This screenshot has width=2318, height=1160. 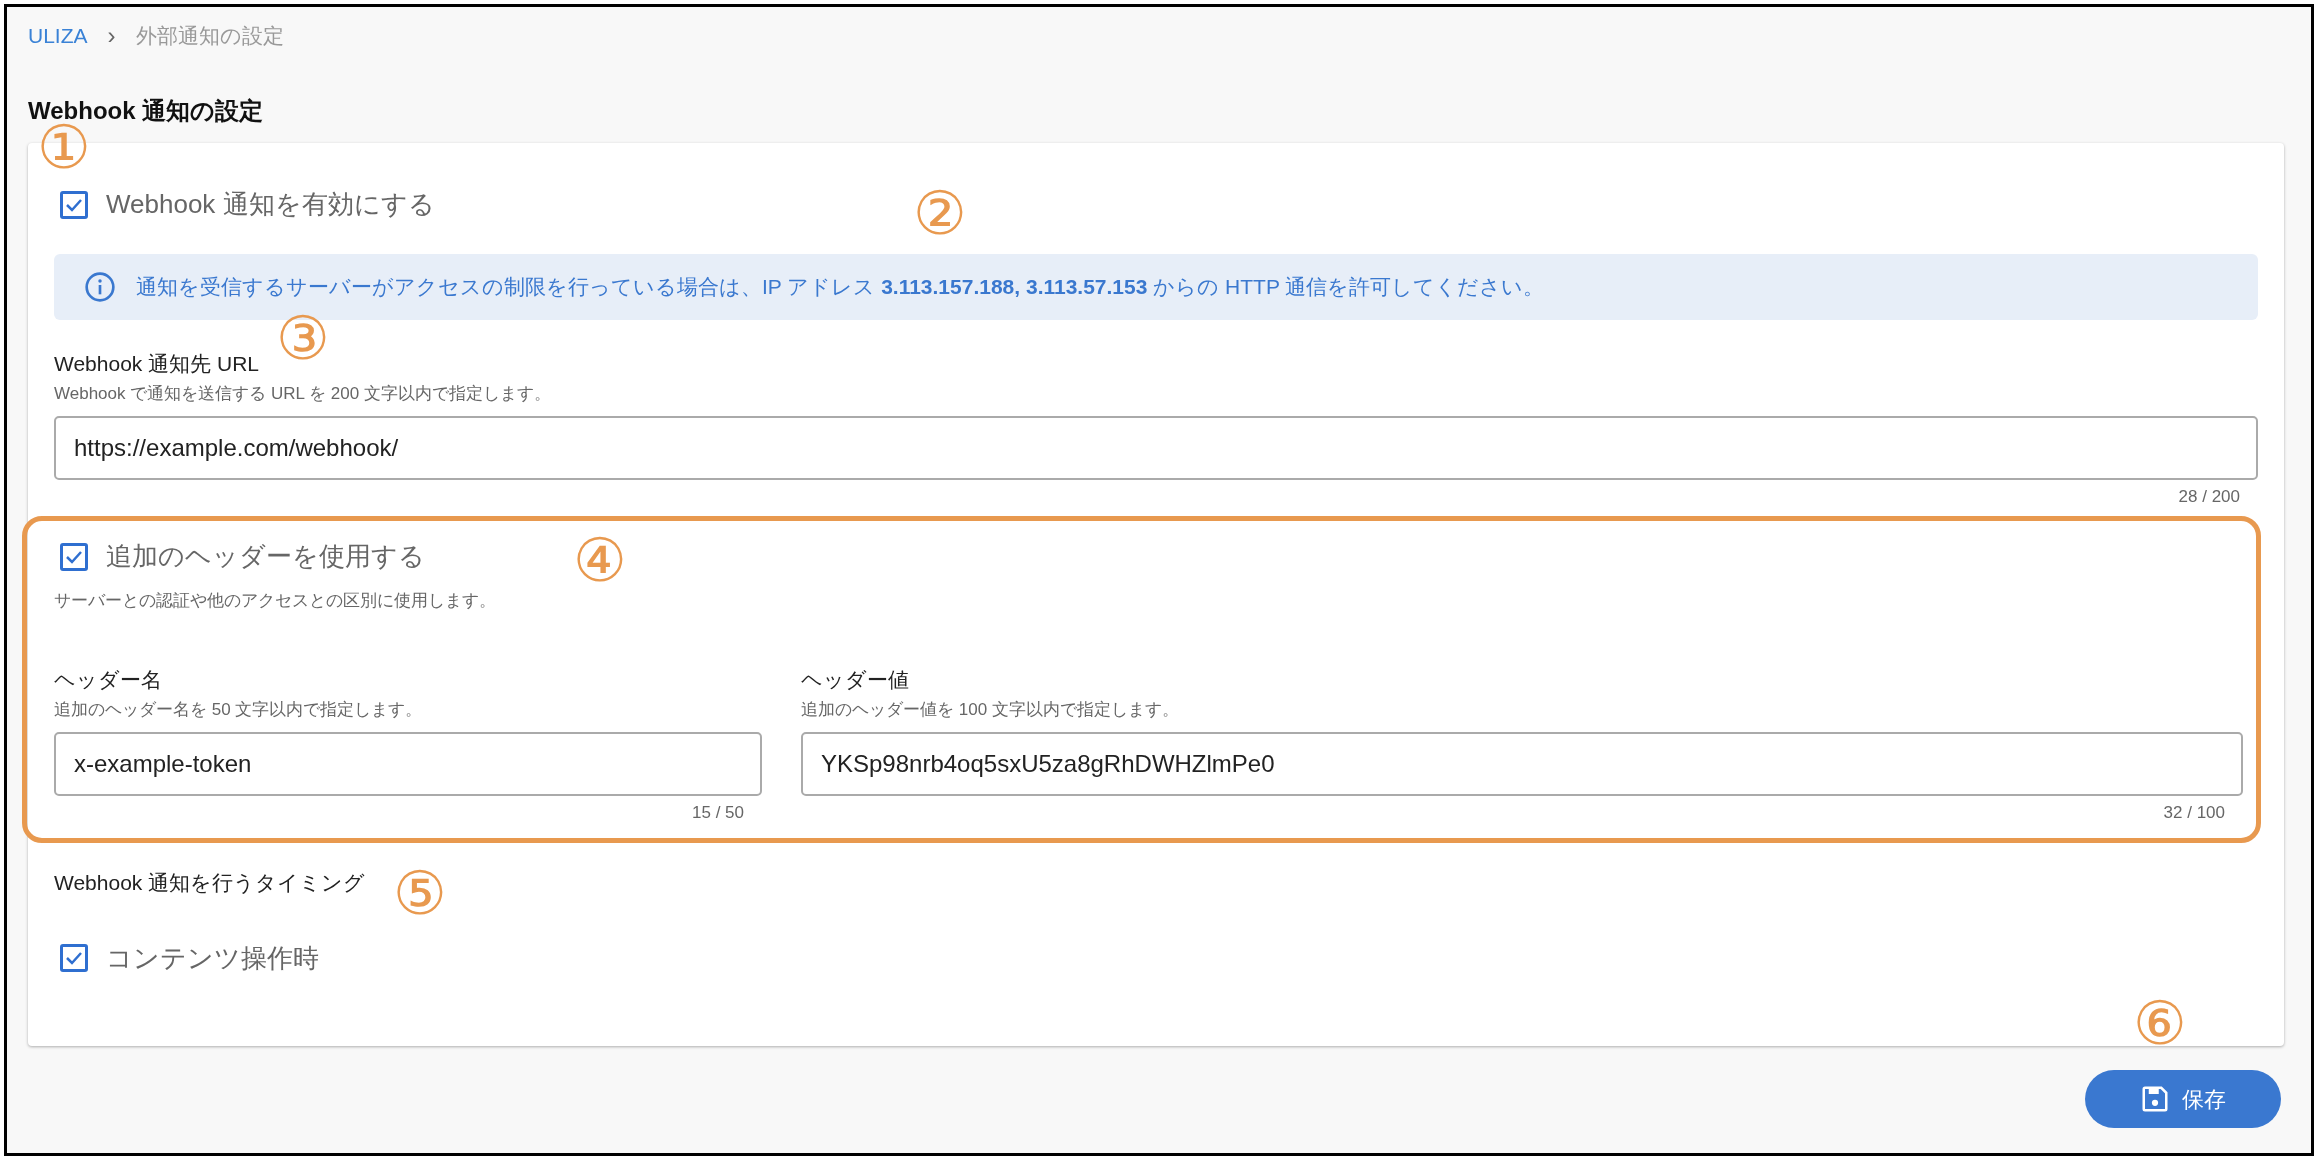 What do you see at coordinates (239, 709) in the screenshot?
I see `helper-text: 追加のヘッダー名を 50 文字以内で指定します。` at bounding box center [239, 709].